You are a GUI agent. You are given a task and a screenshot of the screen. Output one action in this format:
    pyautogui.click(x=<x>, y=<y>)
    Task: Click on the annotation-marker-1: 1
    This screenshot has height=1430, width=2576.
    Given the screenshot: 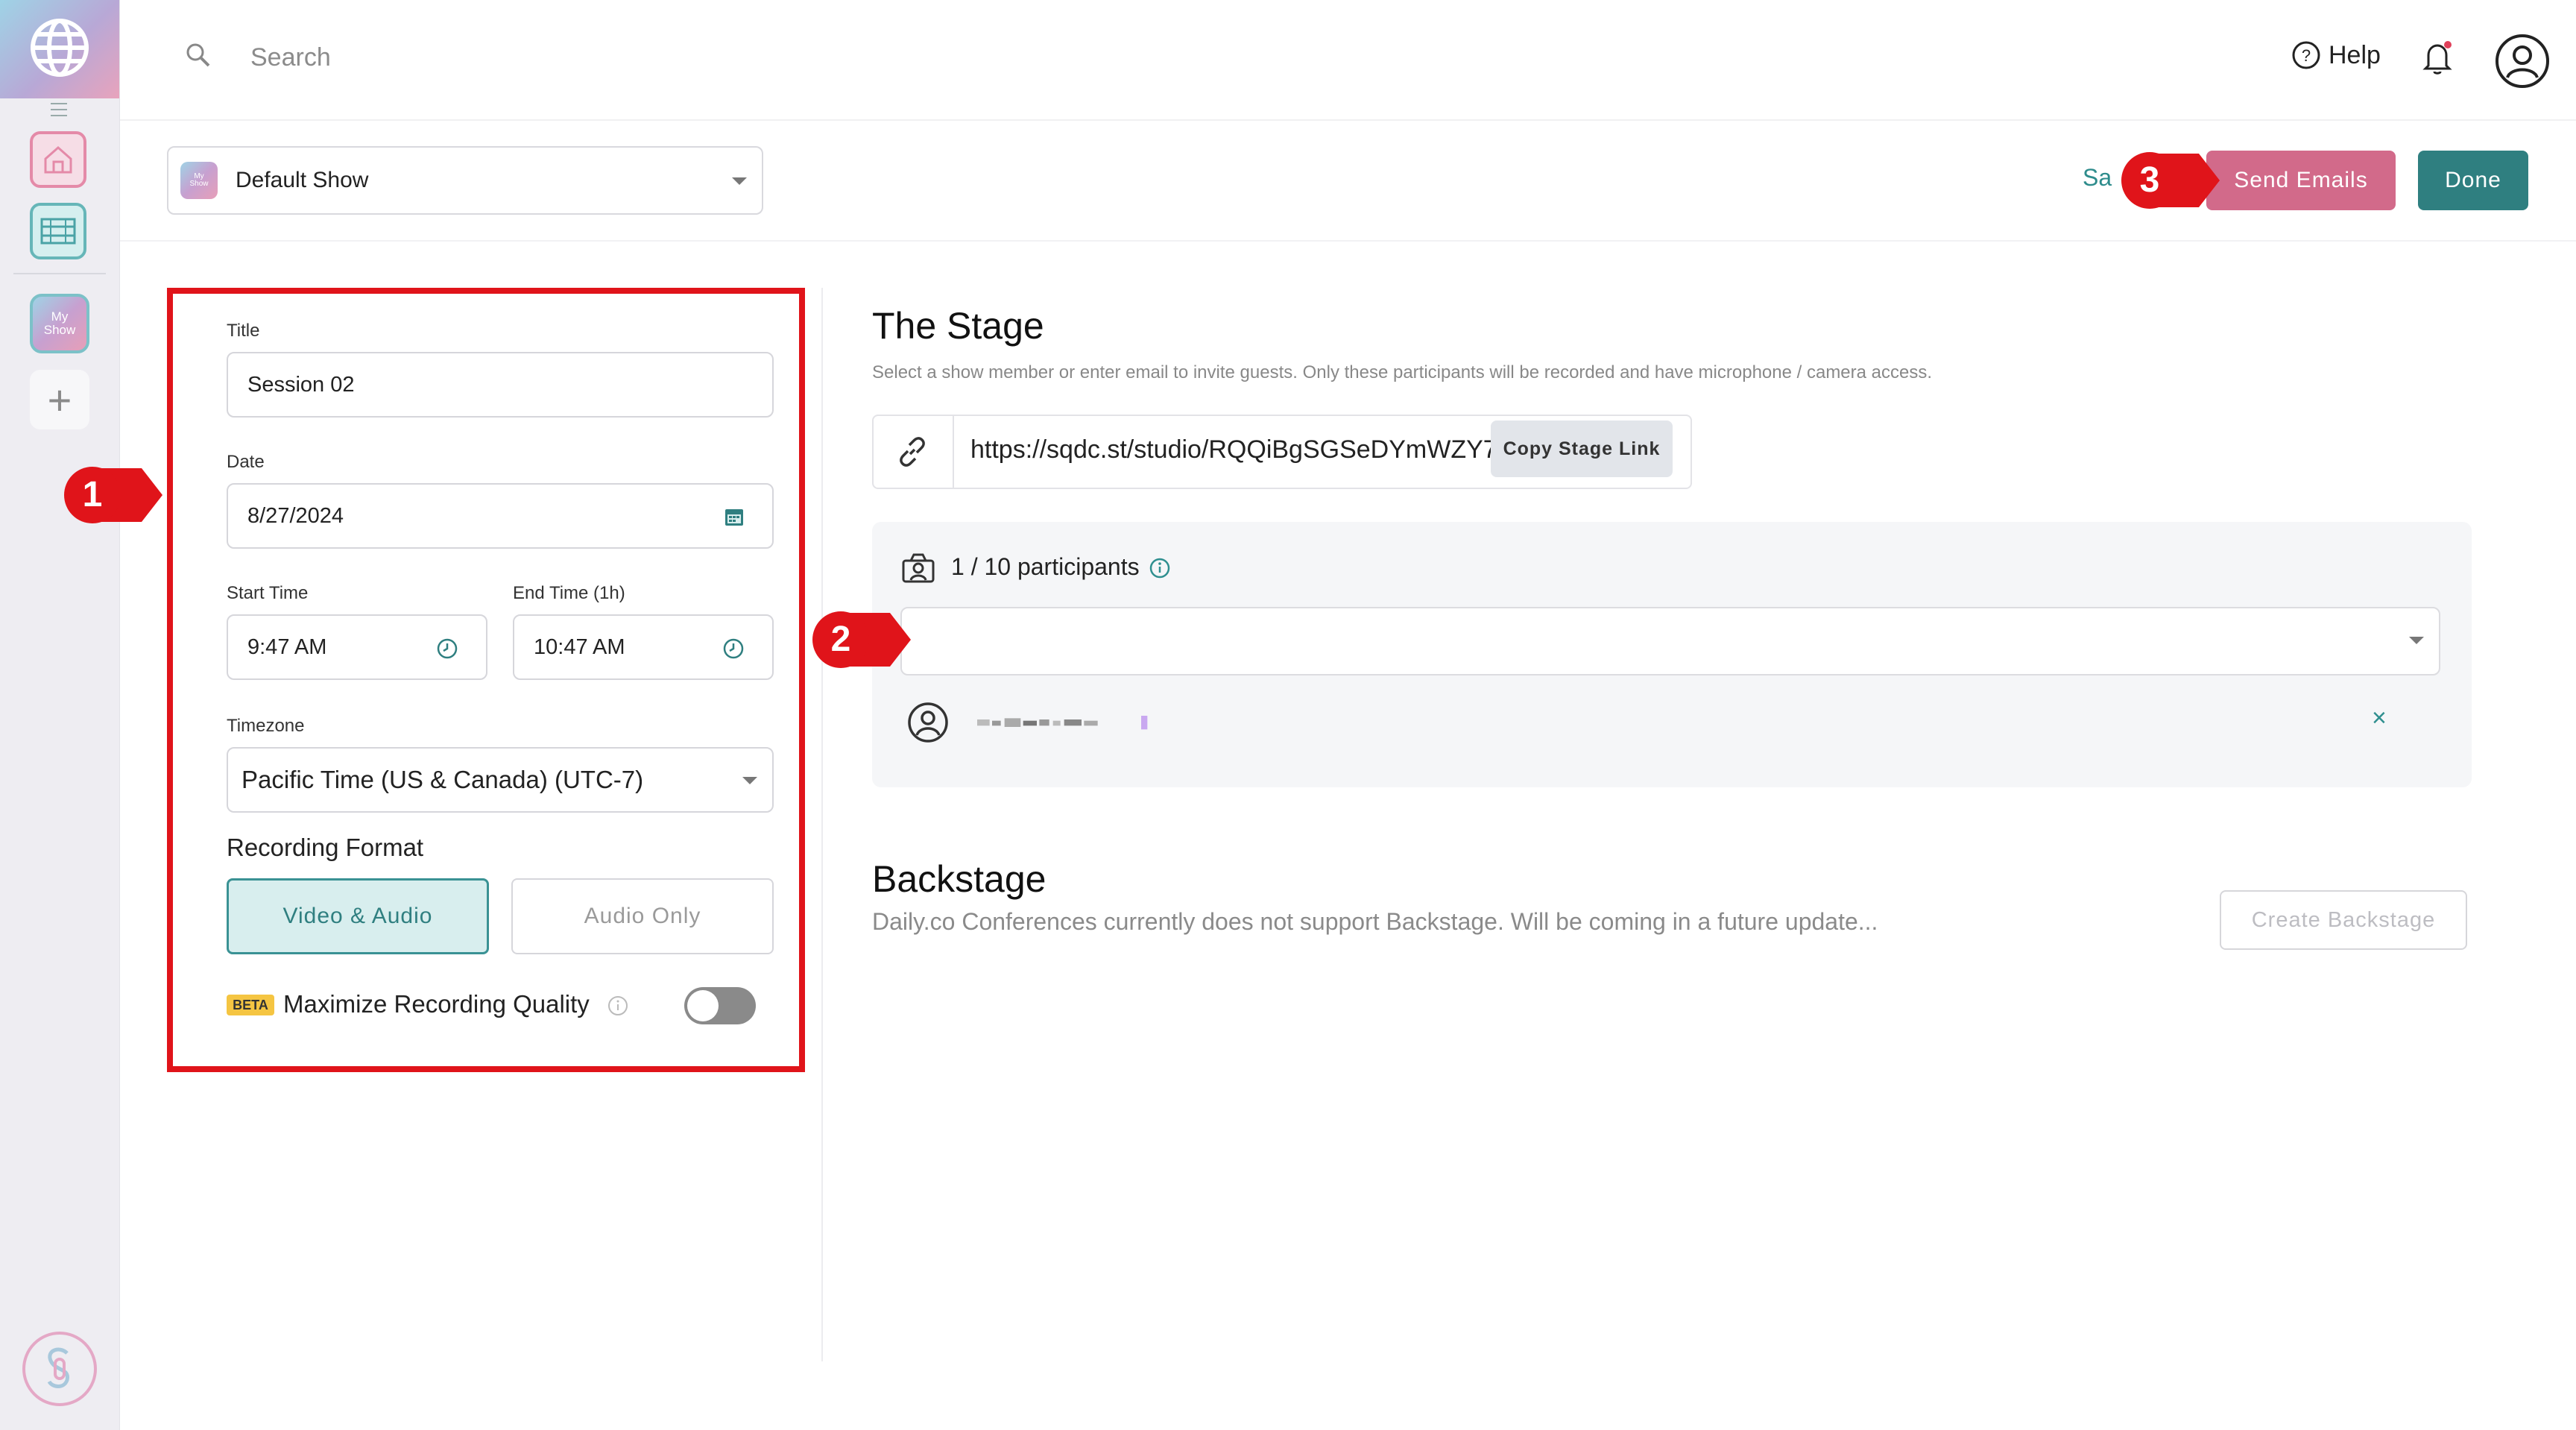 What is the action you would take?
    pyautogui.click(x=92, y=494)
    